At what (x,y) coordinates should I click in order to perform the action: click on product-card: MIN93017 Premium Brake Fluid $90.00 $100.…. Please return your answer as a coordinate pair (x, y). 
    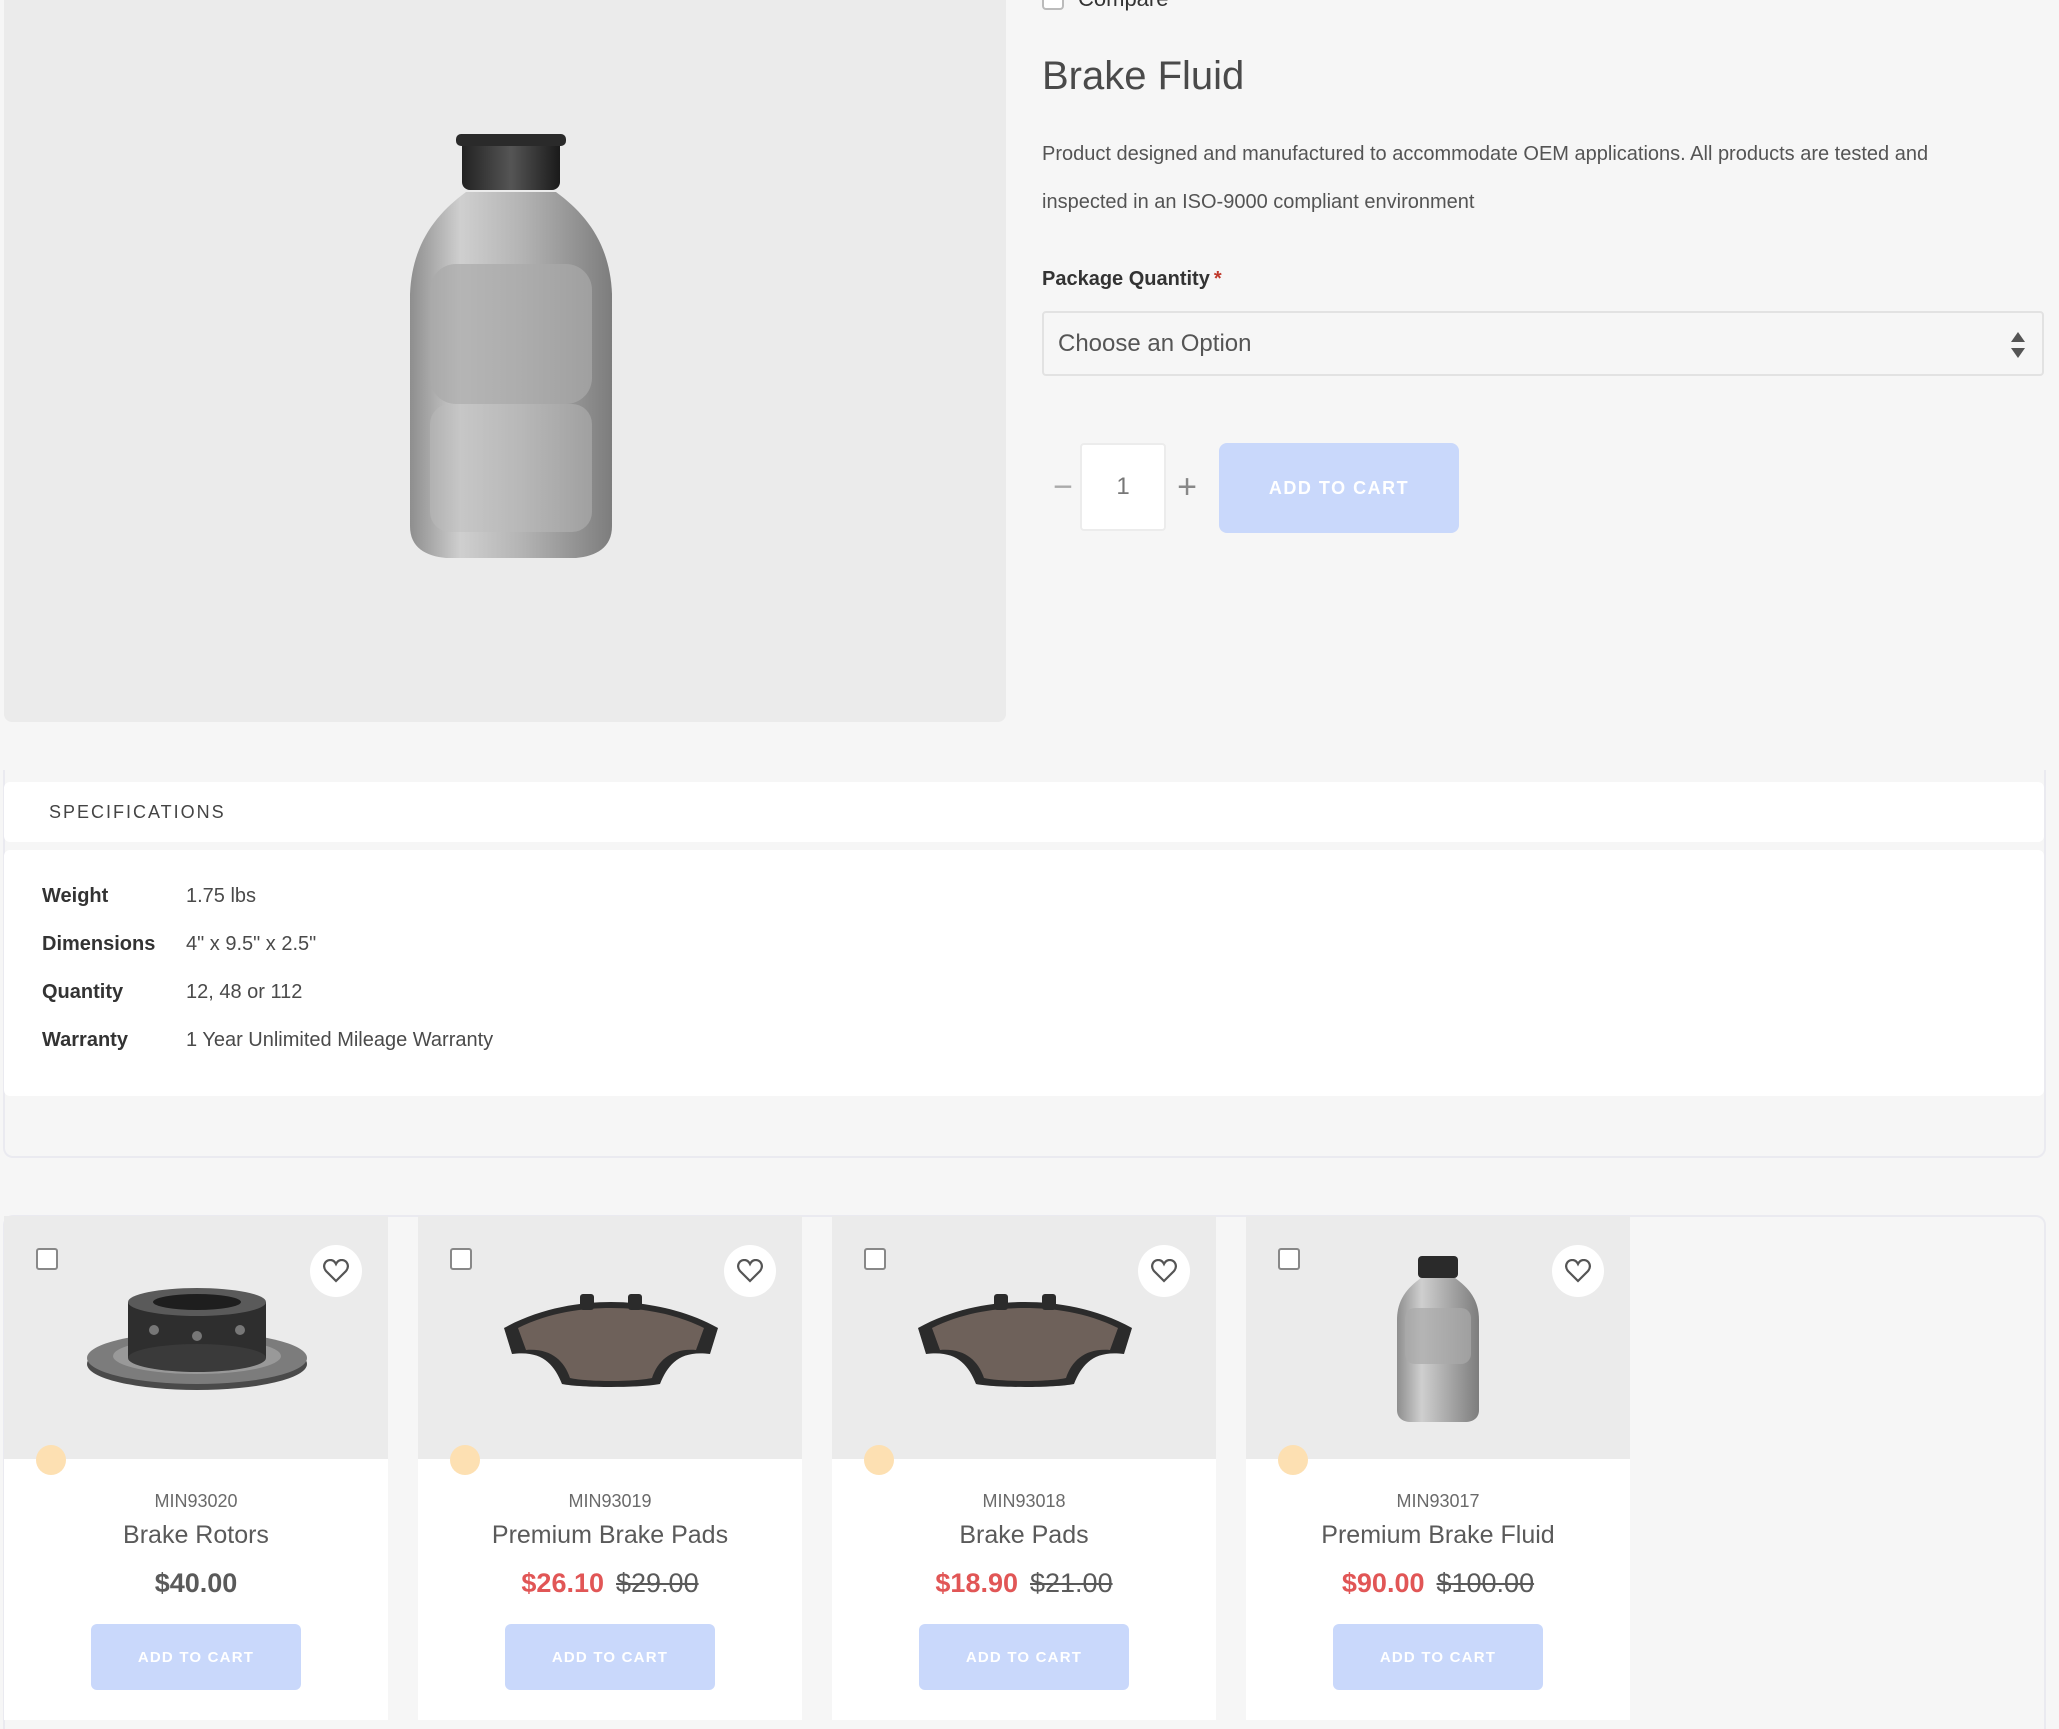
    Looking at the image, I should click on (1438, 1468).